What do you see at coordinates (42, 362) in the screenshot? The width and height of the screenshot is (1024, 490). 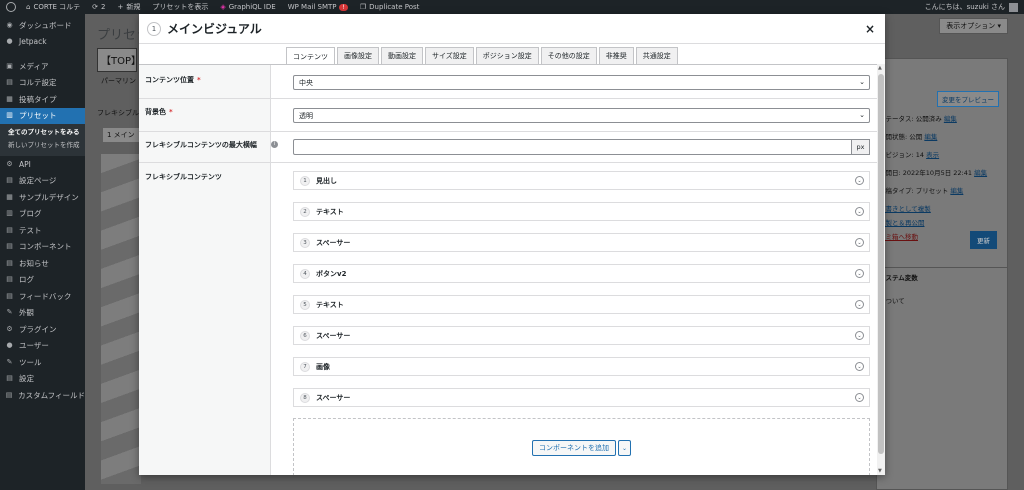 I see `sidebar-item-tools: ✎ ツール` at bounding box center [42, 362].